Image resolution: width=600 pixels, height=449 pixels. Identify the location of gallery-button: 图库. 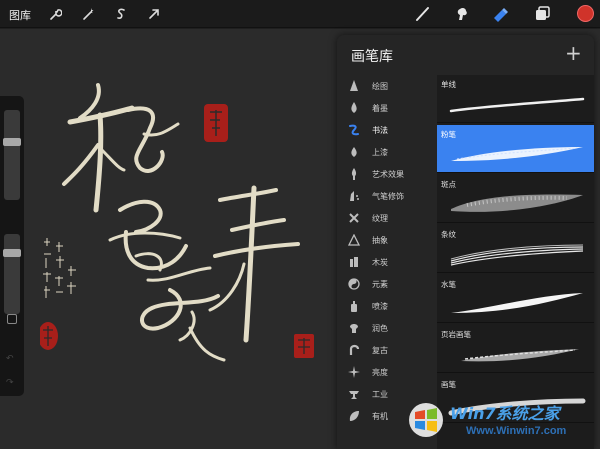
(20, 15).